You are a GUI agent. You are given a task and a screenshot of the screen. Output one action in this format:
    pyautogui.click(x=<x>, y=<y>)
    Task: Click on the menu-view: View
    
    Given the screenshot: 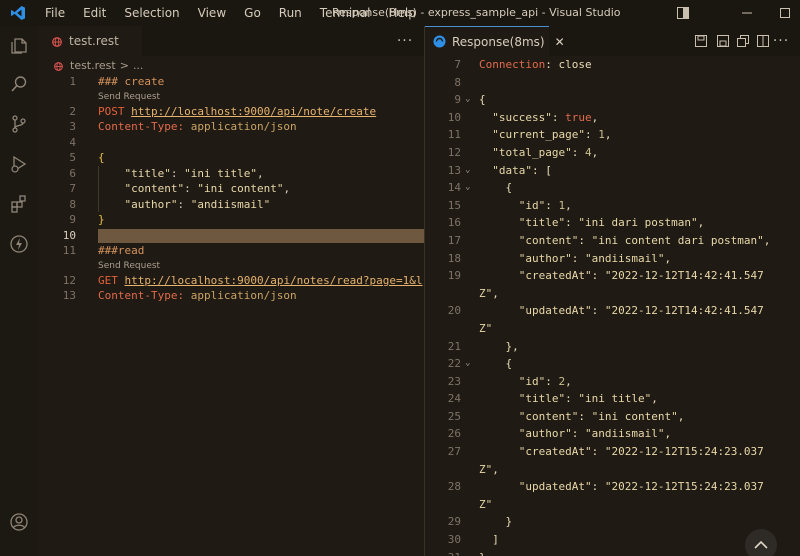 What is the action you would take?
    pyautogui.click(x=212, y=13)
    